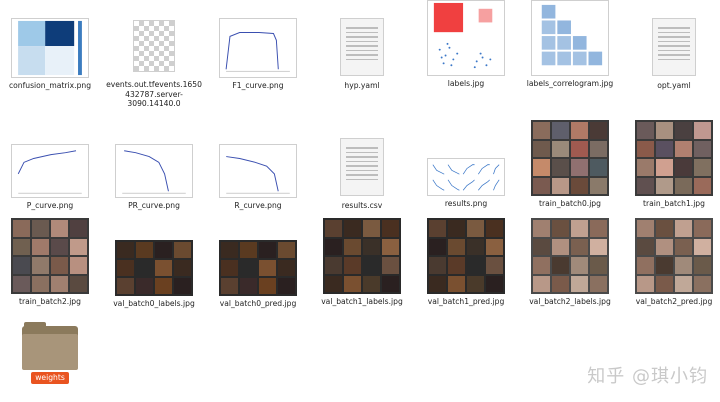 The image size is (720, 402). What do you see at coordinates (50, 378) in the screenshot?
I see `folder-label: weights` at bounding box center [50, 378].